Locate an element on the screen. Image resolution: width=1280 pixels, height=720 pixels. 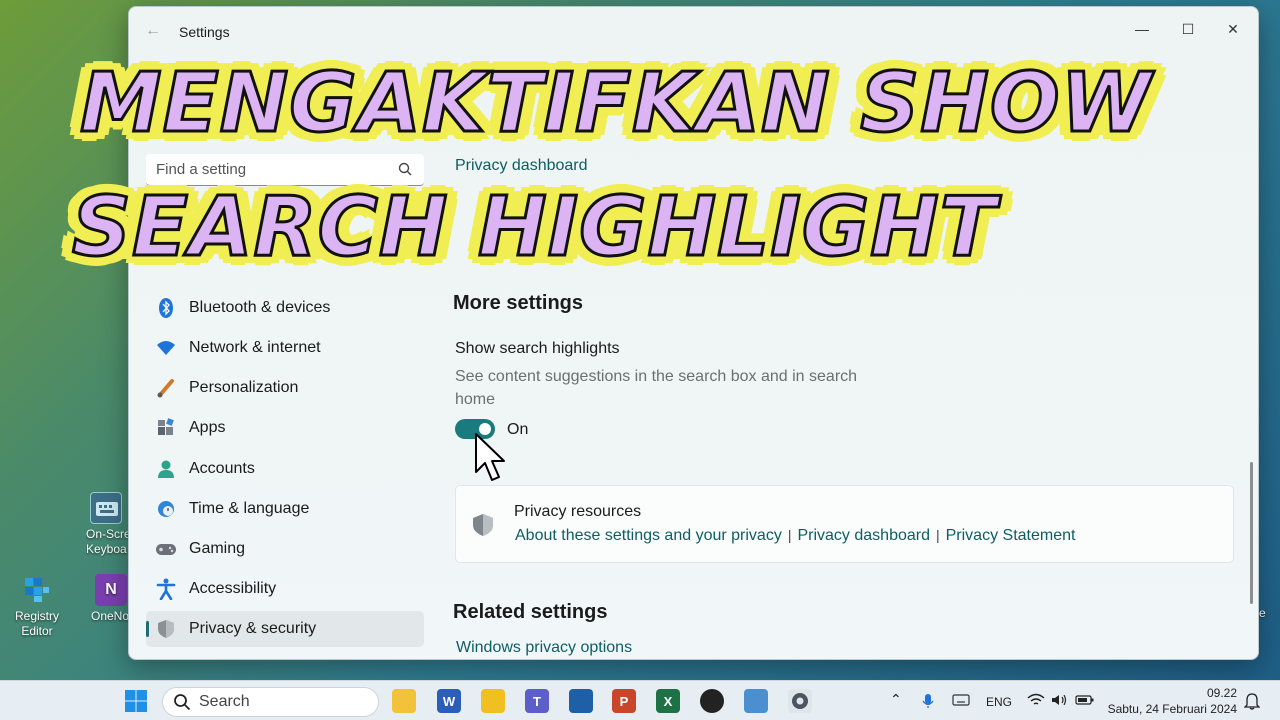
sidebar-item-accessibility: Accessibility is located at coordinates (285, 589).